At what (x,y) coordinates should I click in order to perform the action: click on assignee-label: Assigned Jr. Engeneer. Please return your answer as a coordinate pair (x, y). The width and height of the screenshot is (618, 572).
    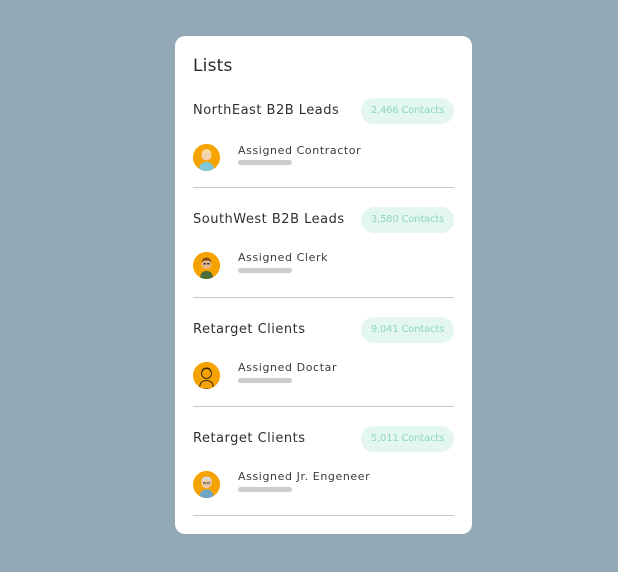
    Looking at the image, I should click on (304, 476).